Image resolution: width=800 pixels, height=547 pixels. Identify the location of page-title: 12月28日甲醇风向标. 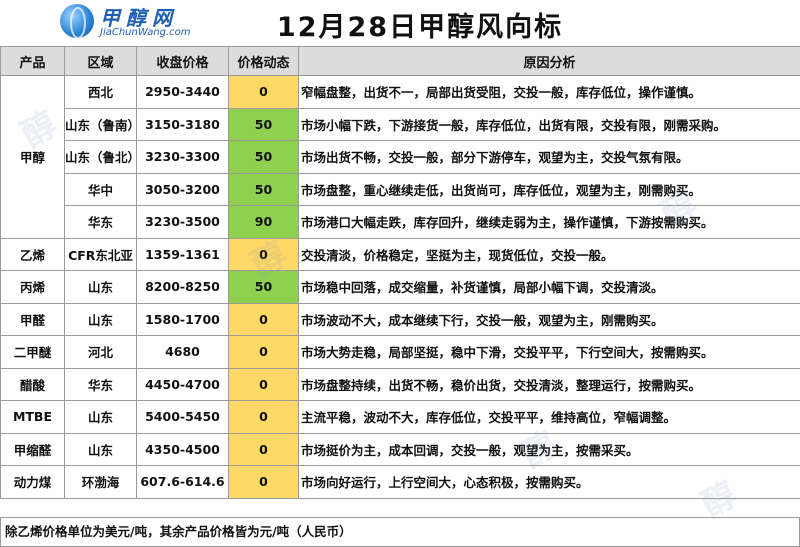
(420, 27).